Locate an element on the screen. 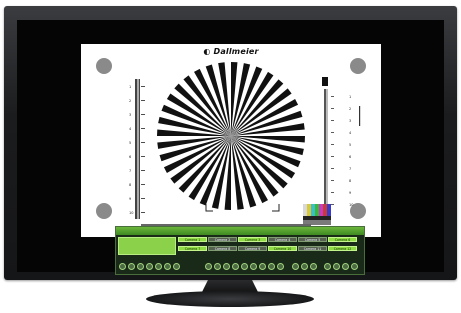  right-scale-label: 5 is located at coordinates (350, 145).